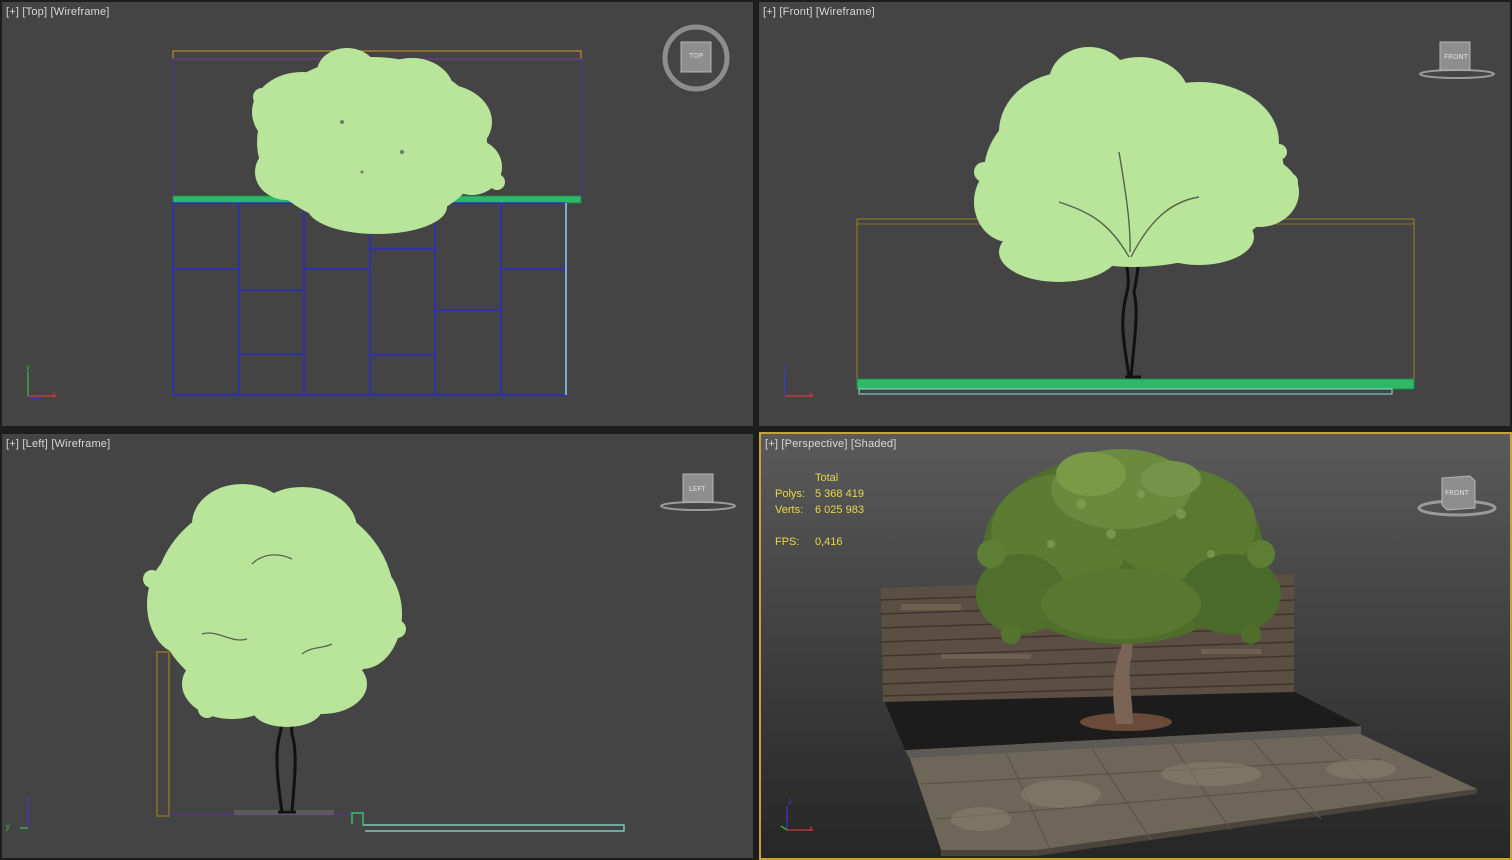 The image size is (1512, 860). I want to click on axis-tripod-icon, so click(796, 818).